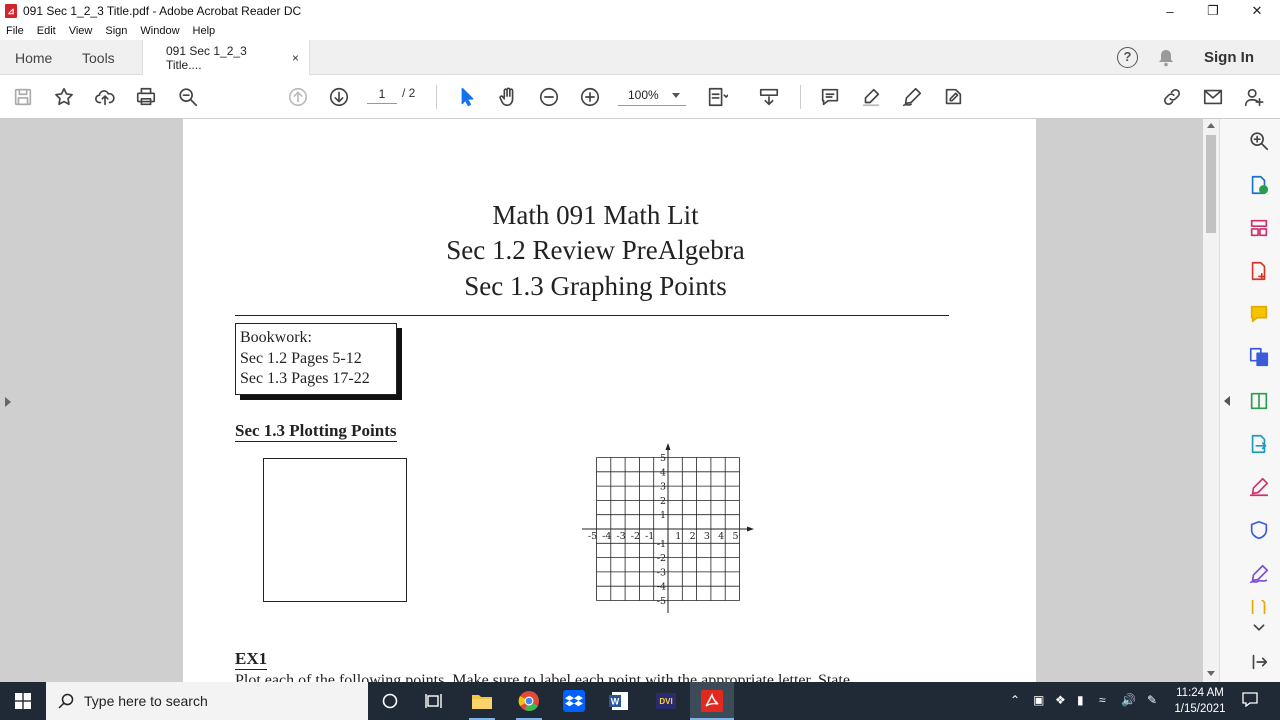  Describe the element at coordinates (678, 536) in the screenshot. I see `grid-x-label: 1` at that location.